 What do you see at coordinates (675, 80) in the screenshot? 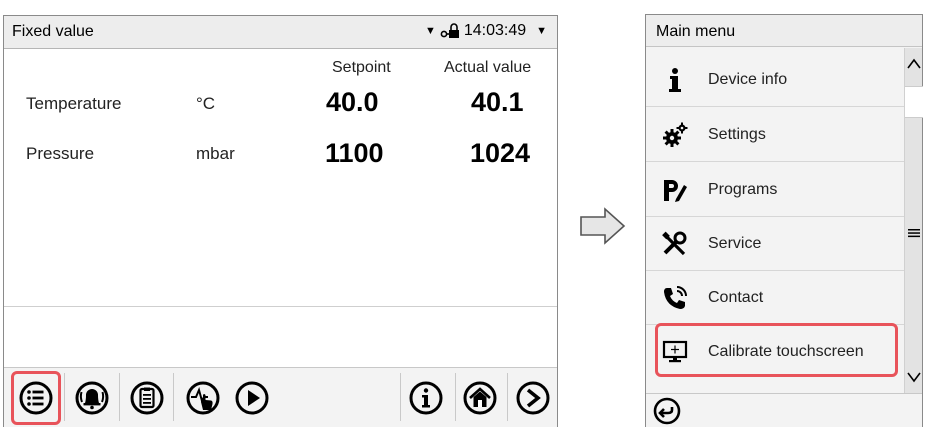
I see `info-i-icon` at bounding box center [675, 80].